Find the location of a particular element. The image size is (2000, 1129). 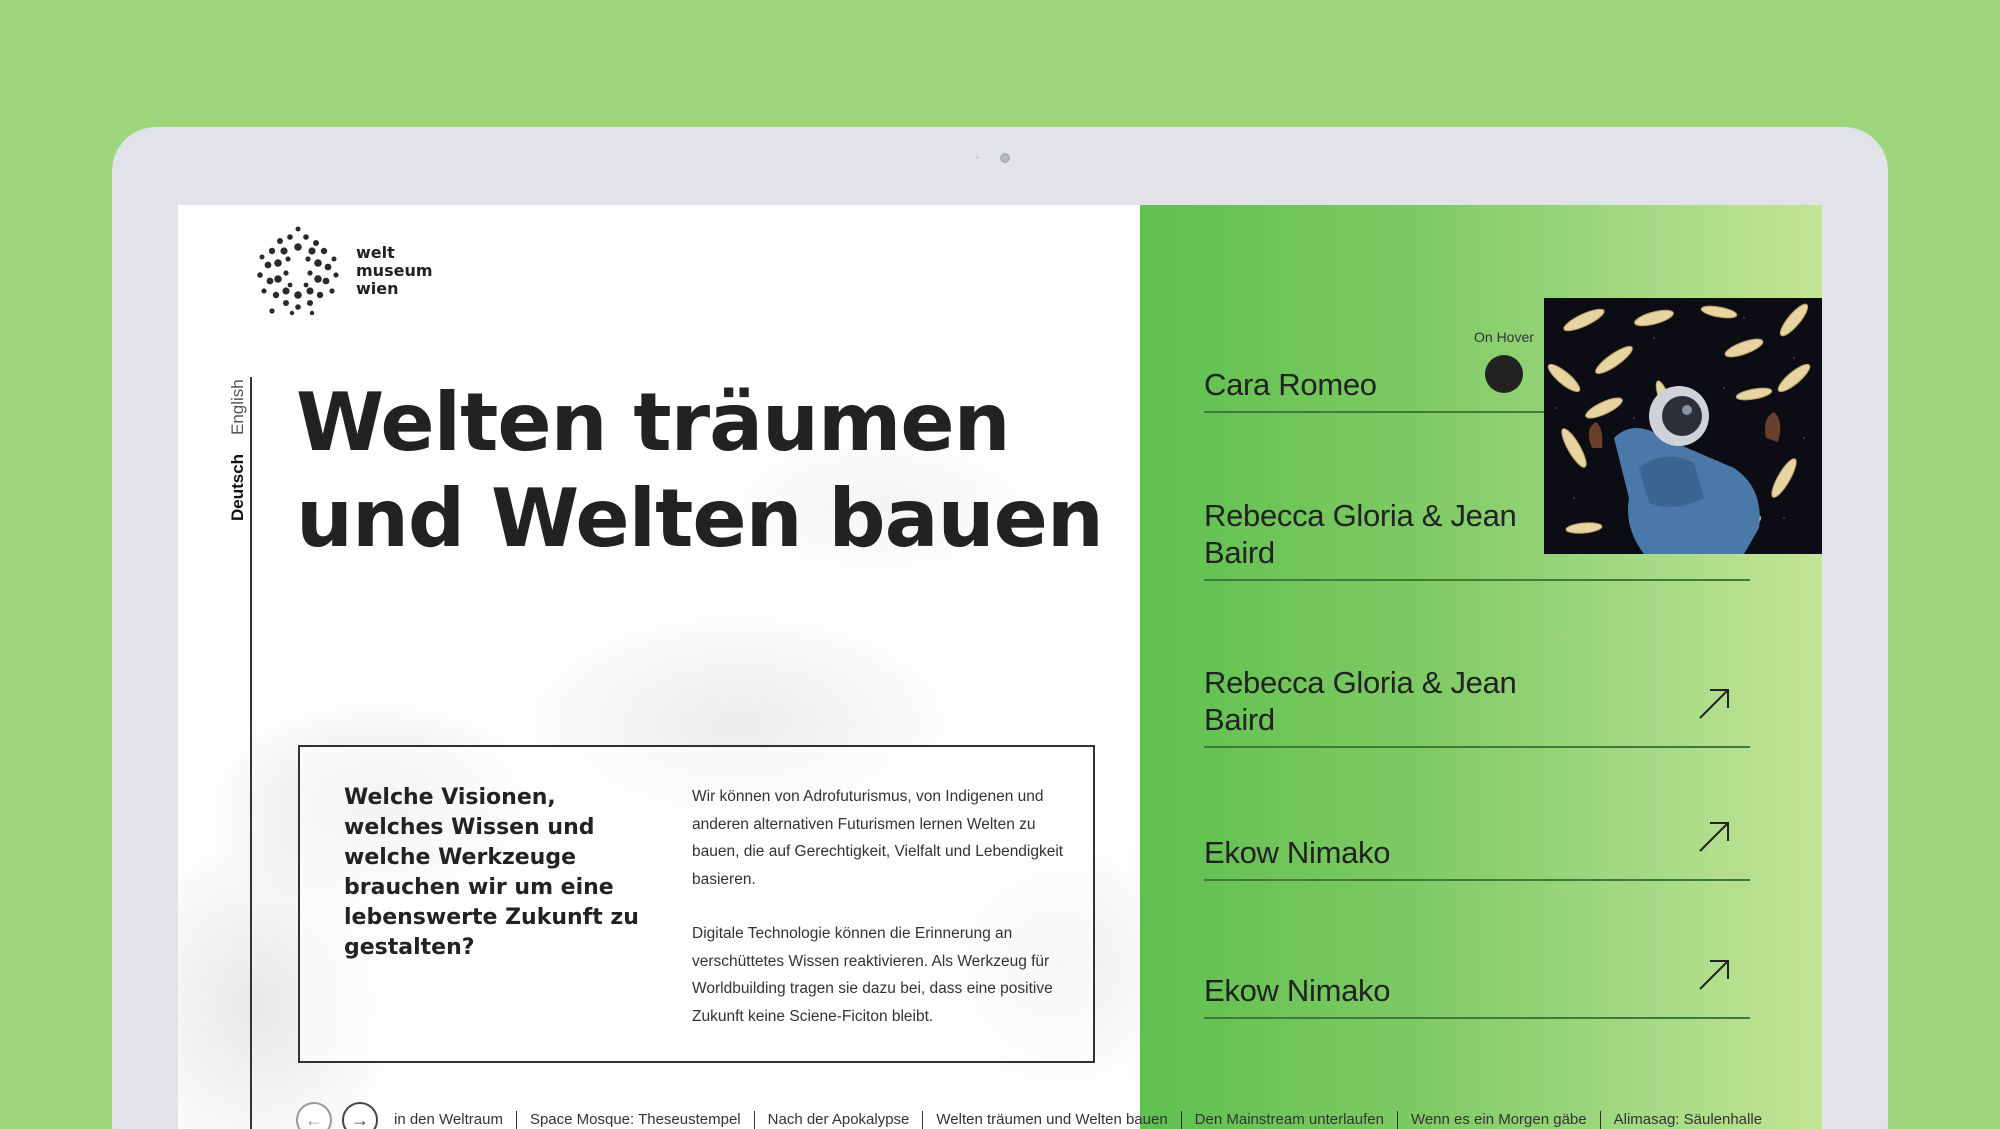

page-title: Welten träumen und Welten bauen is located at coordinates (700, 470).